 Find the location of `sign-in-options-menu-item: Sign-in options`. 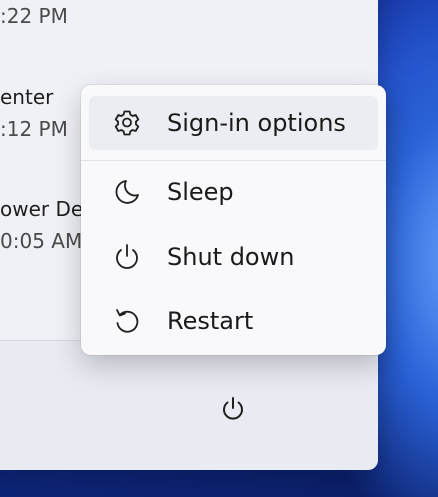

sign-in-options-menu-item: Sign-in options is located at coordinates (233, 123).